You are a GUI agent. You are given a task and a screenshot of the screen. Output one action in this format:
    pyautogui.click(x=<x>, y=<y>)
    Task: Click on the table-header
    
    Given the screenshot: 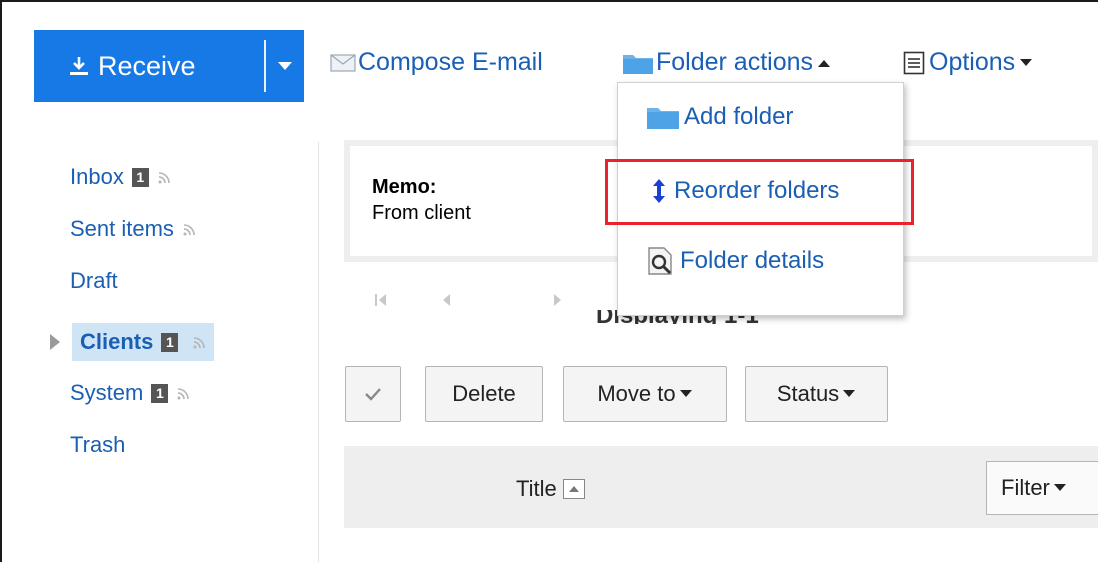 What is the action you would take?
    pyautogui.click(x=721, y=487)
    